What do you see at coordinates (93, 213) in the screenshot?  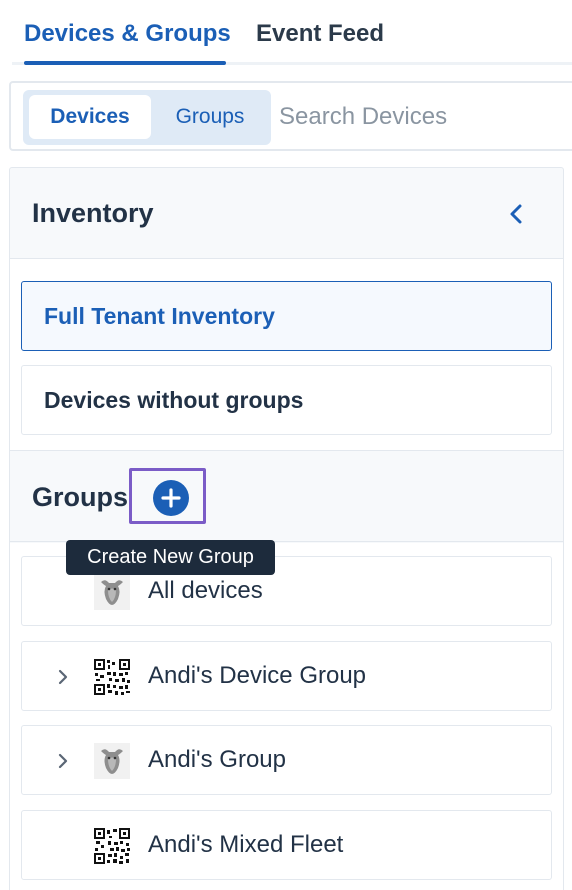 I see `inventory-title: Inventory` at bounding box center [93, 213].